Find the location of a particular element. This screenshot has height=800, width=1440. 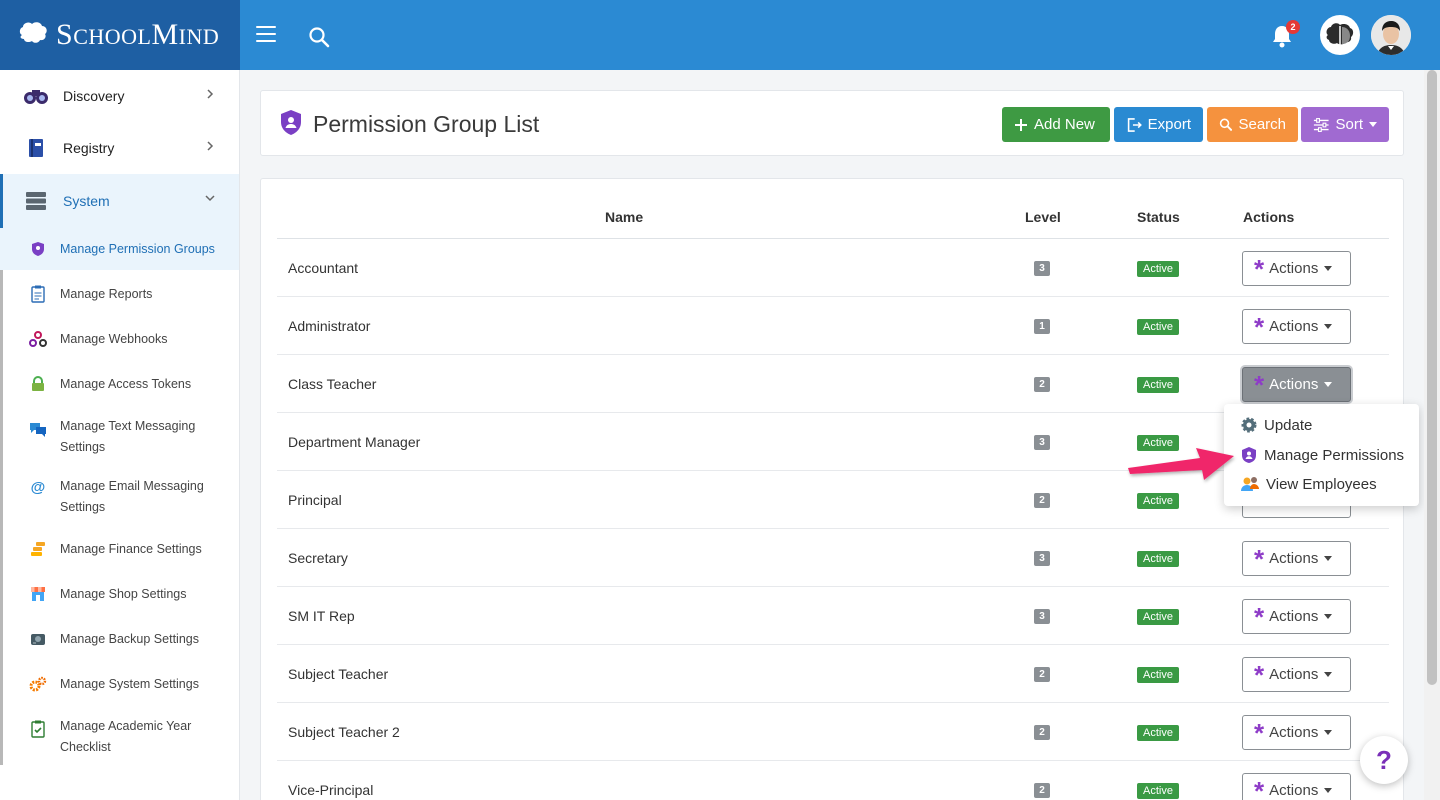

group-name-cell: Principal is located at coordinates (315, 500).